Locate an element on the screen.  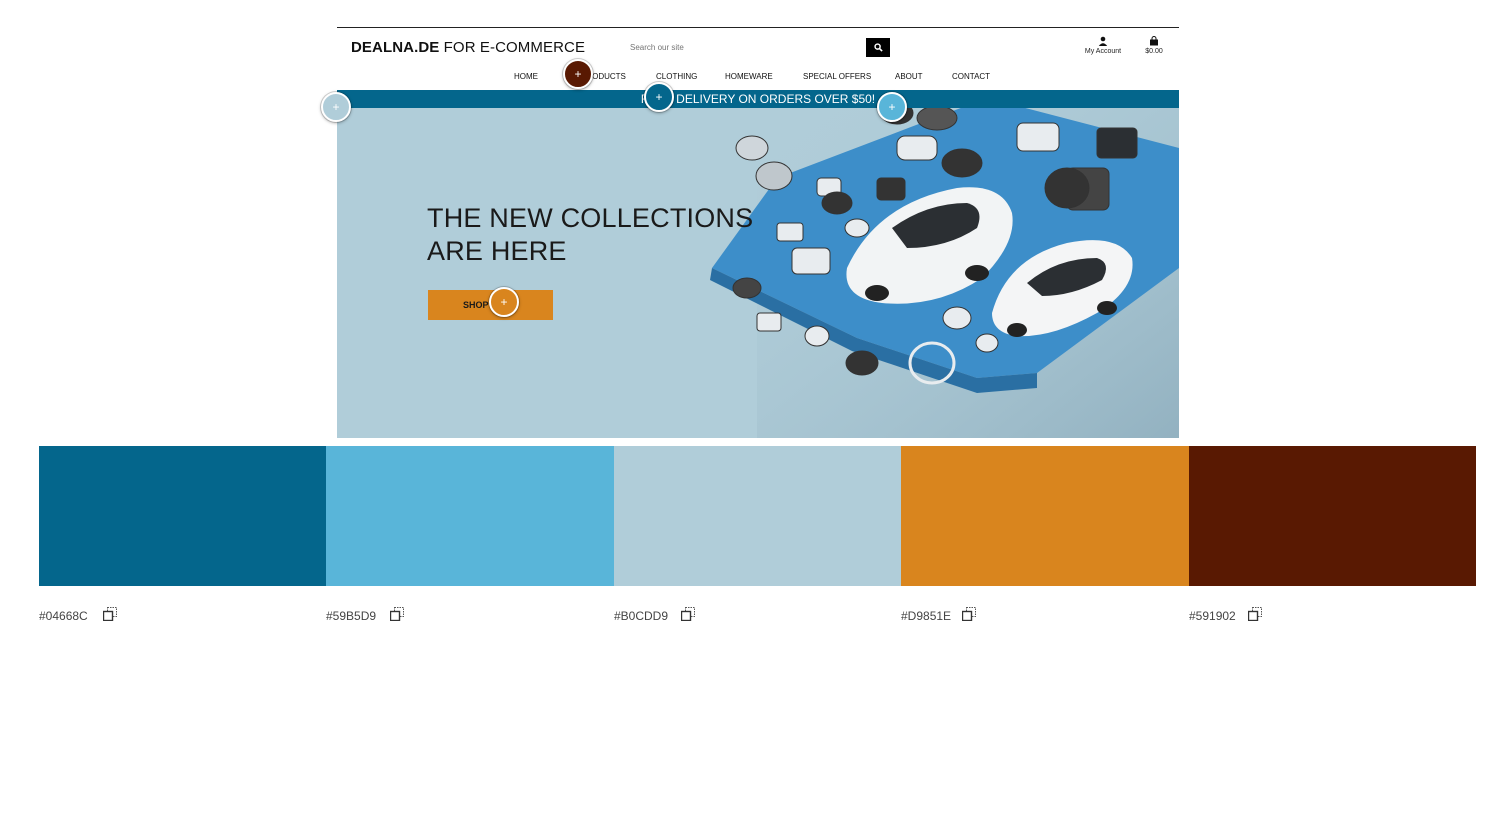
promo-banner: FREE DELIVERY ON ORDERS OVER $50! is located at coordinates (758, 99).